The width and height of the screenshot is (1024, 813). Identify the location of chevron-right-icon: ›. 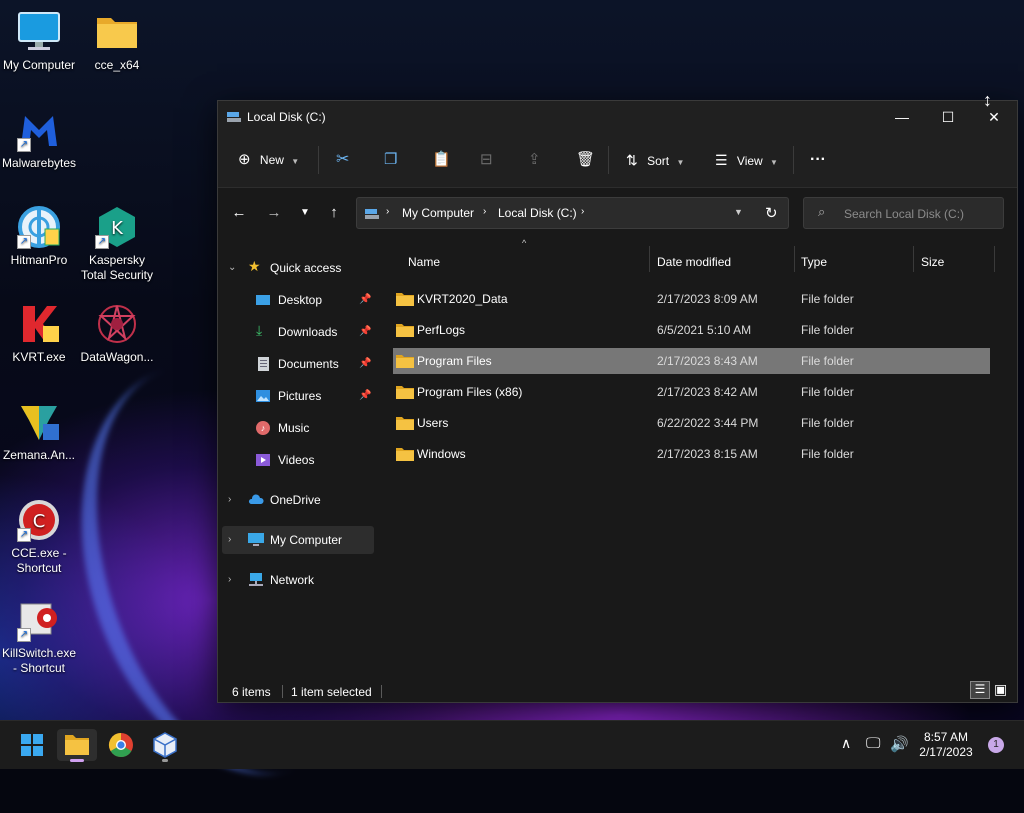
(230, 579).